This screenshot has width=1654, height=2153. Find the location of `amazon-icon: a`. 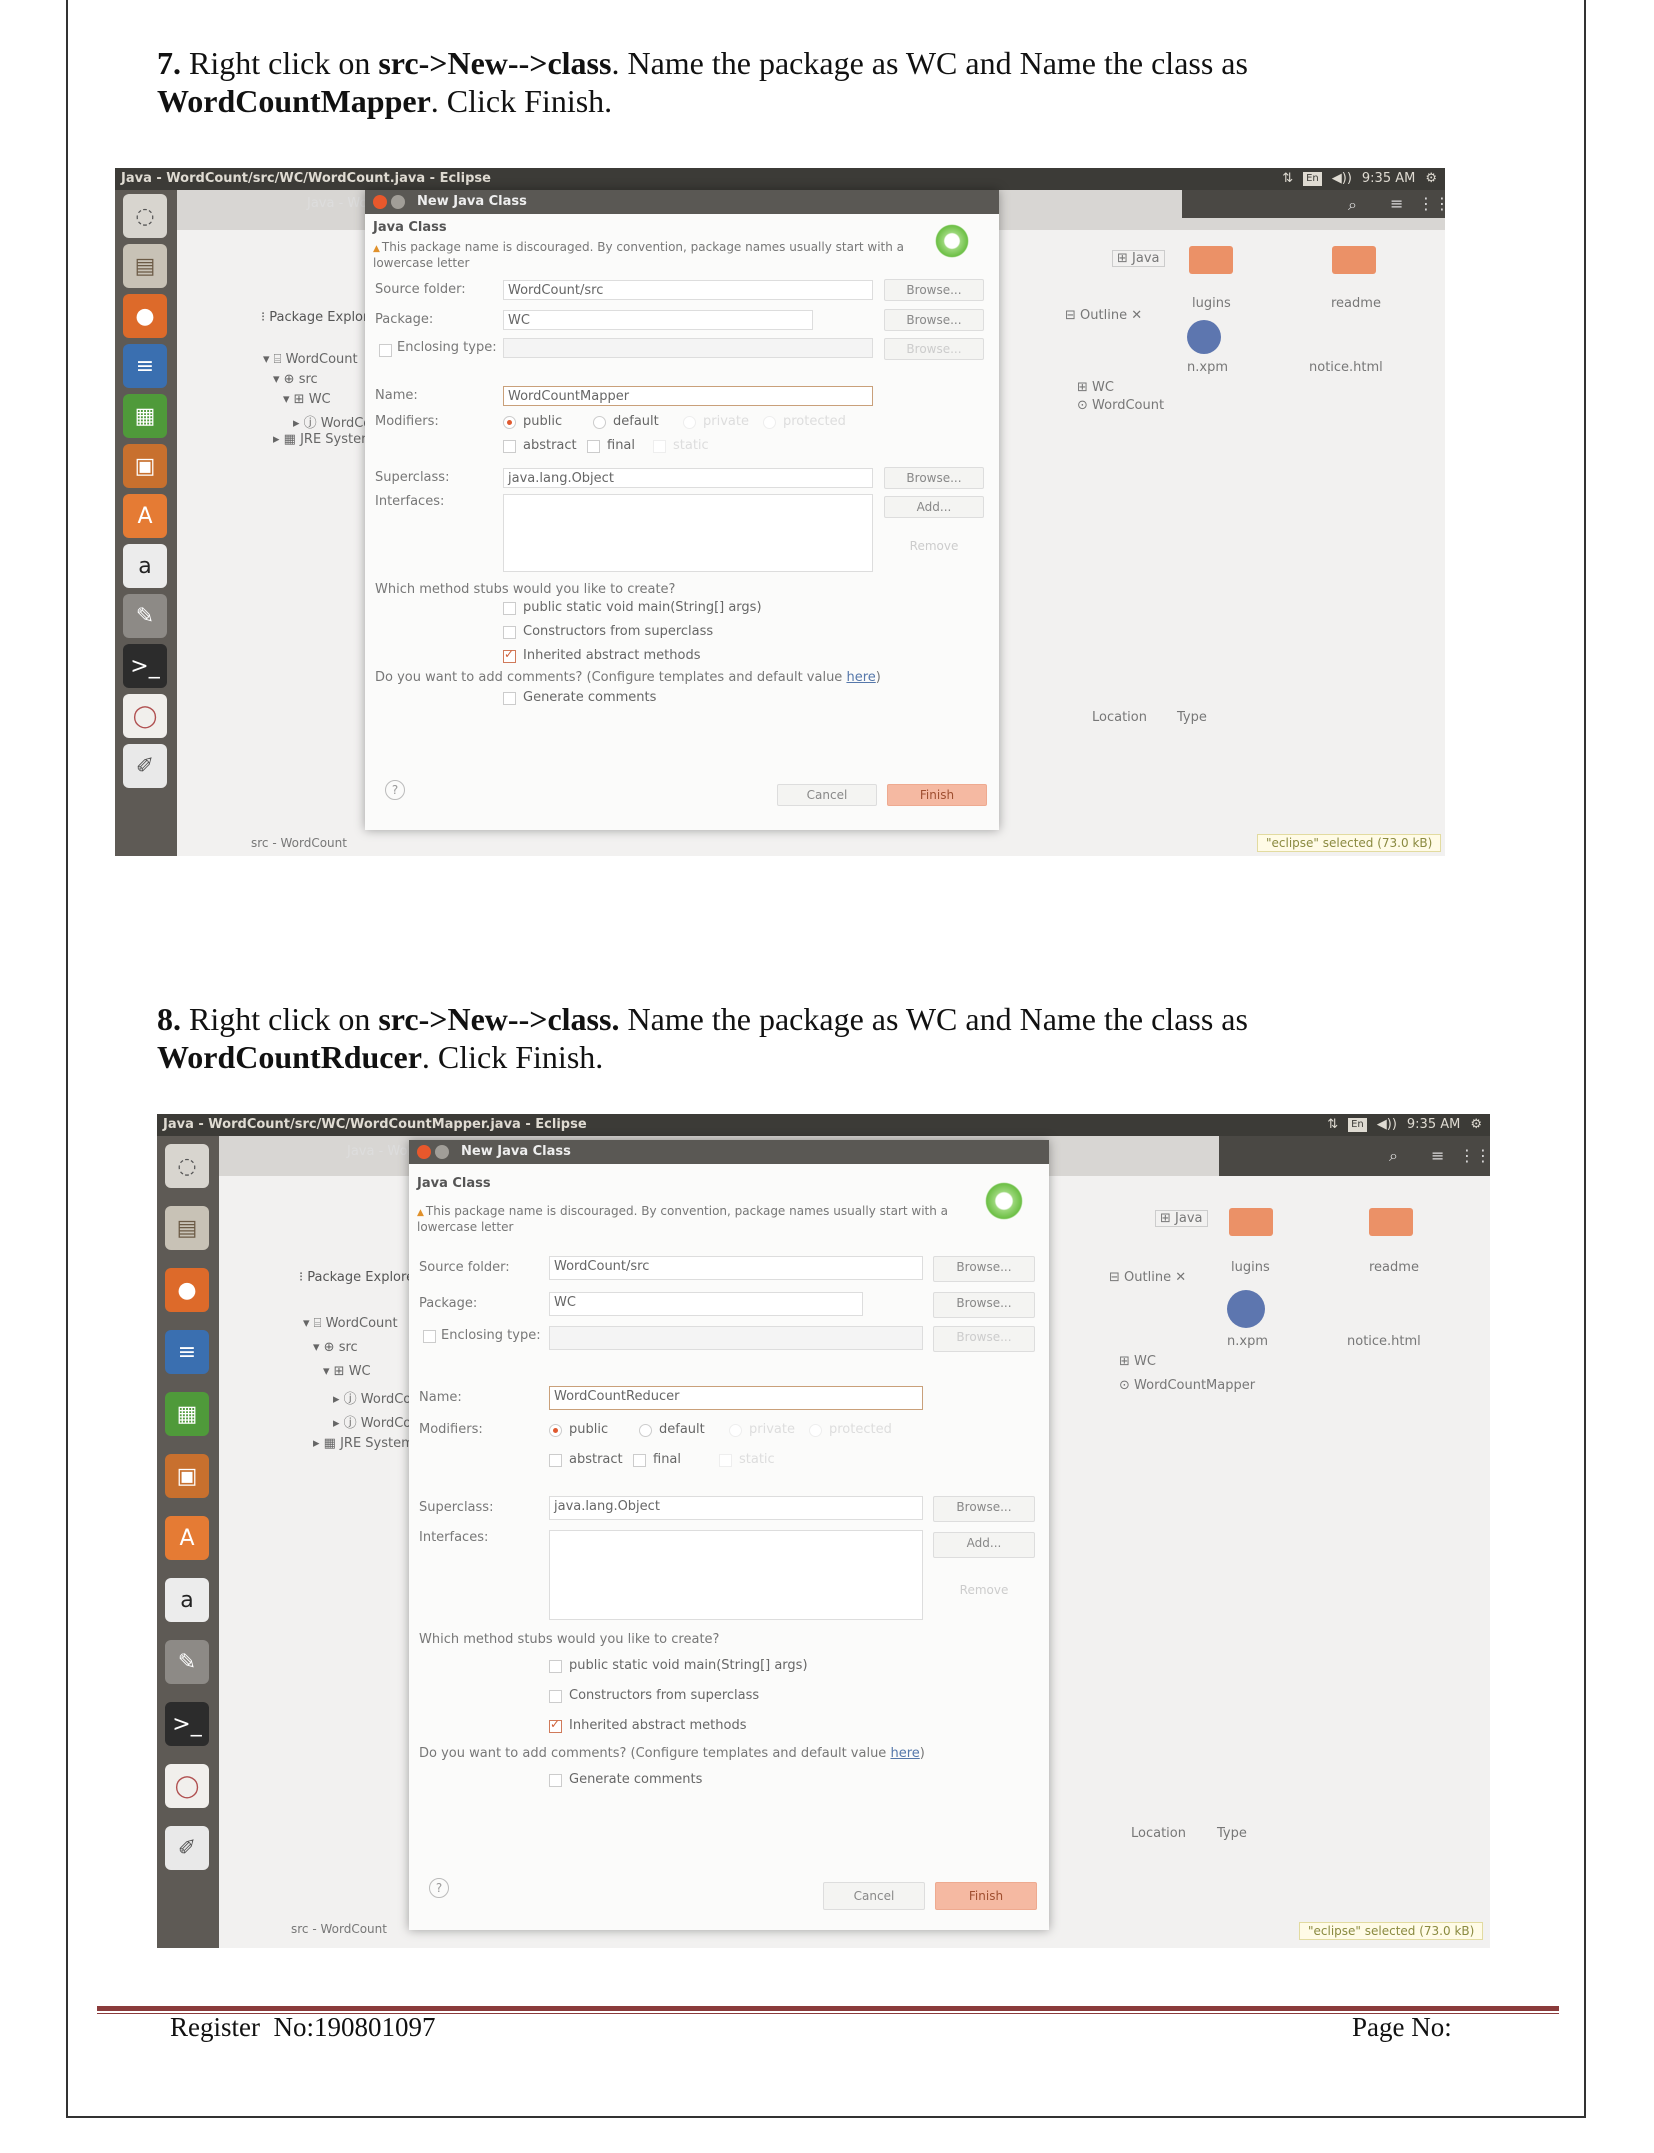

amazon-icon: a is located at coordinates (145, 566).